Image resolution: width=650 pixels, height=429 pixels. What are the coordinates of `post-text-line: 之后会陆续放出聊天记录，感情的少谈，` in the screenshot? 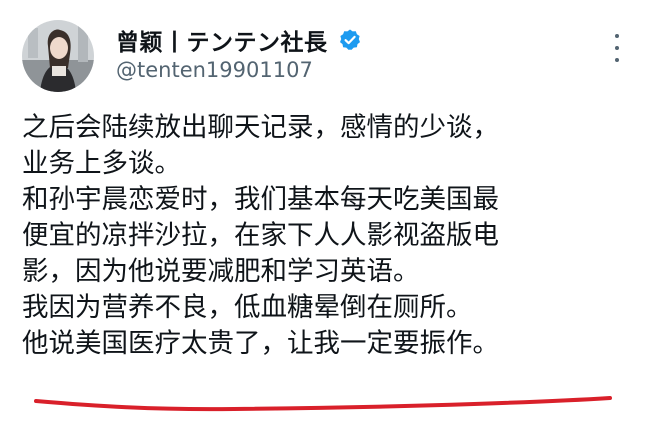 It's located at (260, 127).